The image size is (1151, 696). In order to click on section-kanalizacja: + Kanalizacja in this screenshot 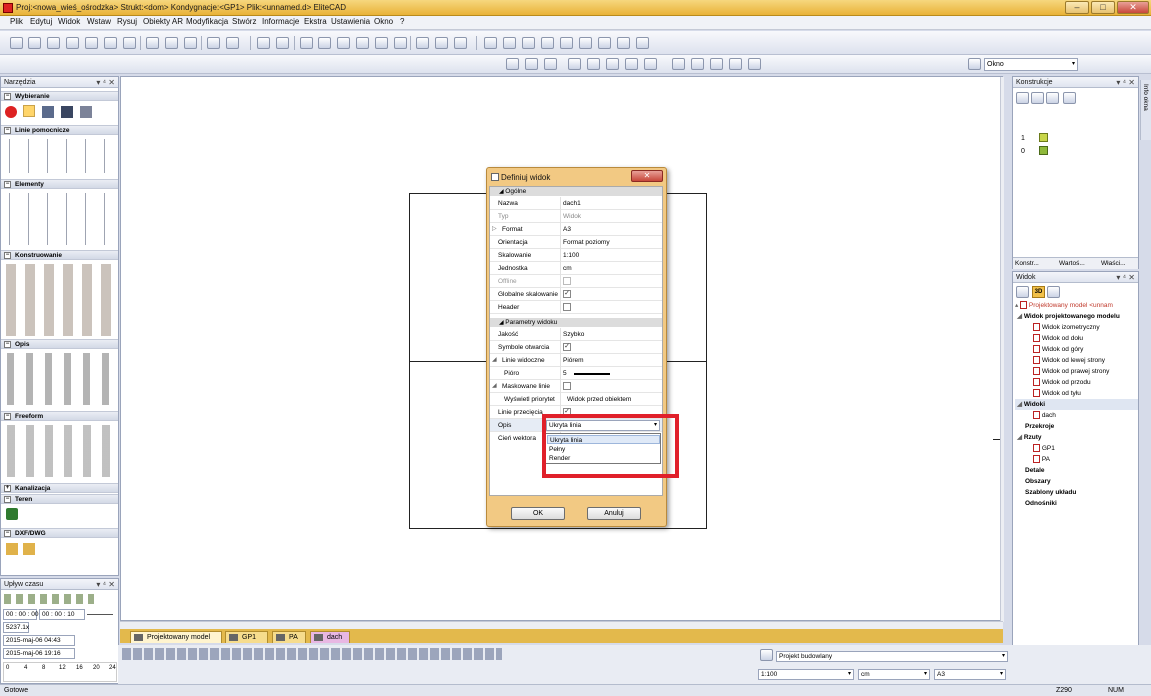, I will do `click(59, 488)`.